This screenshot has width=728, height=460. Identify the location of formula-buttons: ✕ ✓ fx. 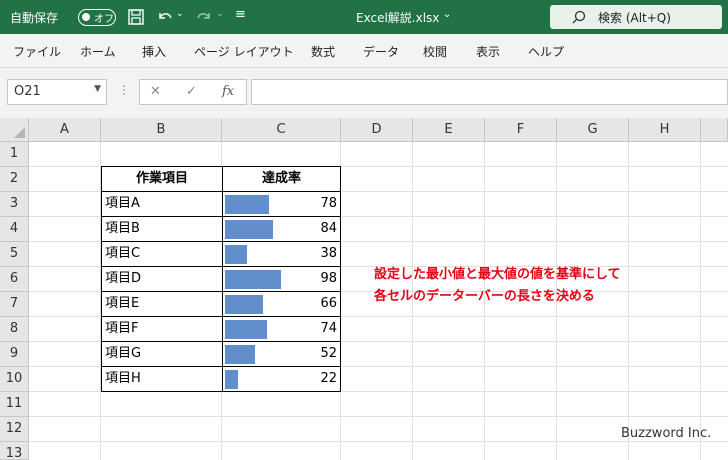
(193, 92).